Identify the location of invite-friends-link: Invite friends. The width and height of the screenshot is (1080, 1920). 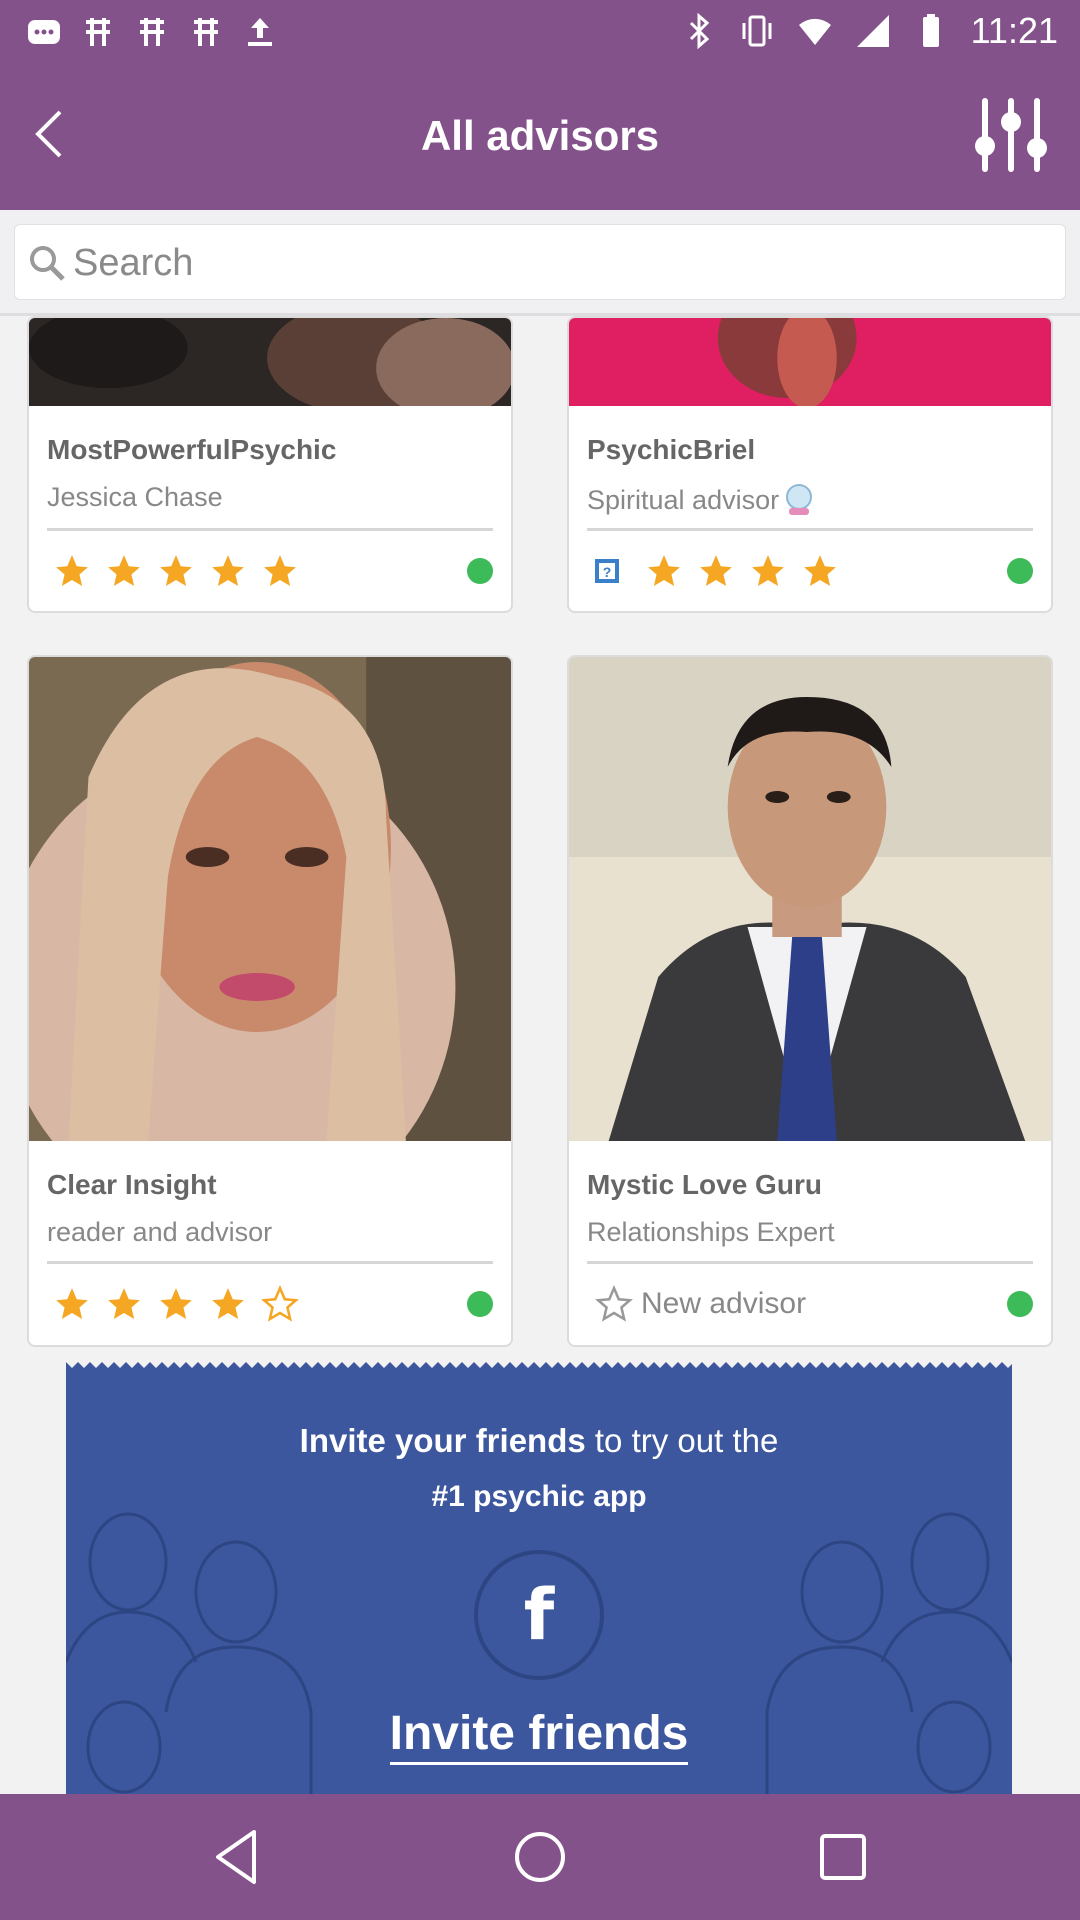
(539, 1736).